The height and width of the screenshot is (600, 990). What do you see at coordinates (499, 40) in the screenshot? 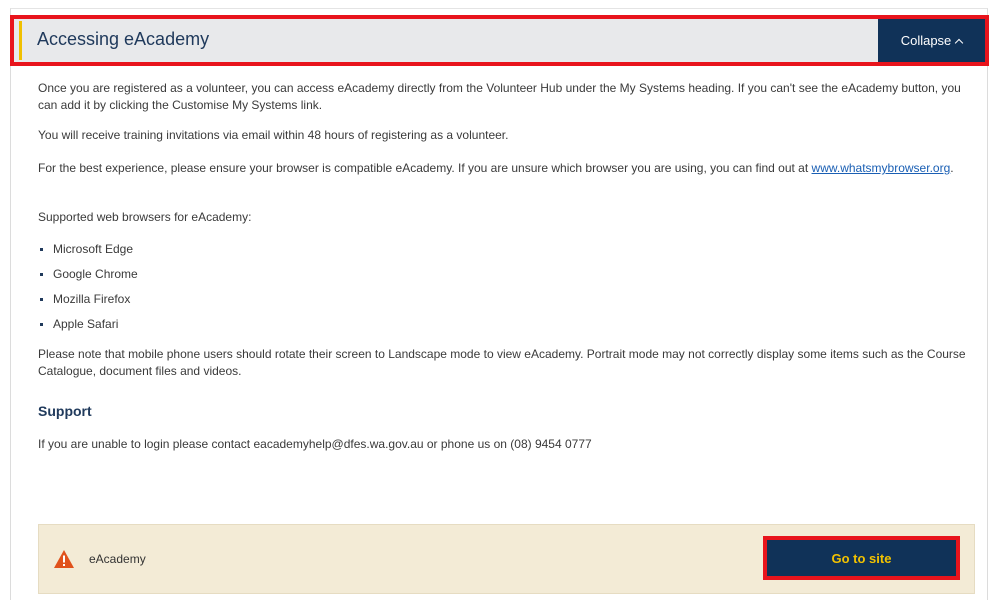
I see `accordion-header: Accessing eAcademy Collapse` at bounding box center [499, 40].